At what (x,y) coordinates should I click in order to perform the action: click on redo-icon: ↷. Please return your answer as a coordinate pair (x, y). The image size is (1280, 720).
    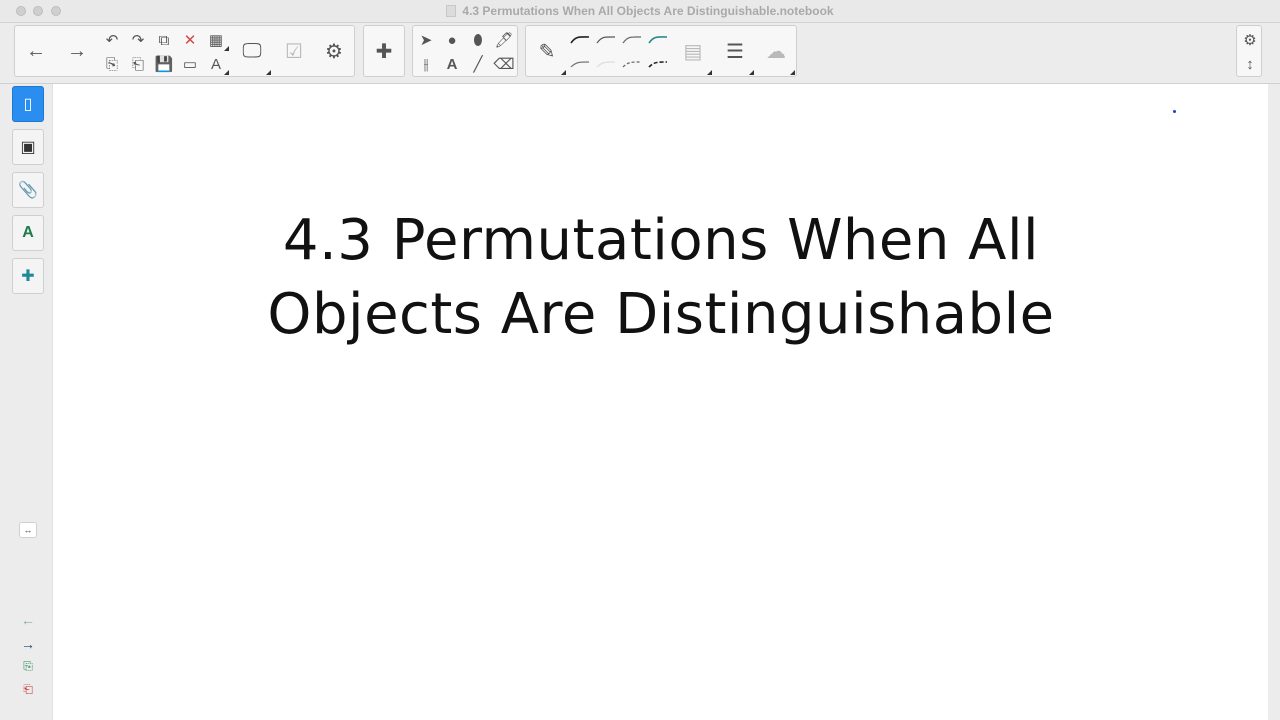
    Looking at the image, I should click on (138, 40).